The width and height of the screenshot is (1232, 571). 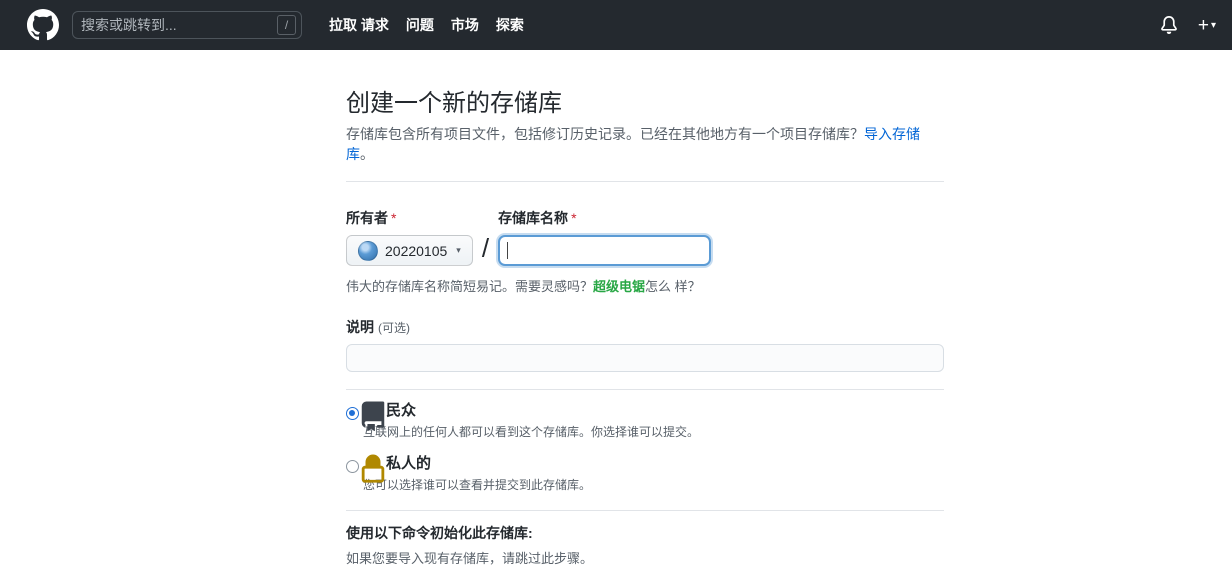 What do you see at coordinates (508, 250) in the screenshot?
I see `text-cursor` at bounding box center [508, 250].